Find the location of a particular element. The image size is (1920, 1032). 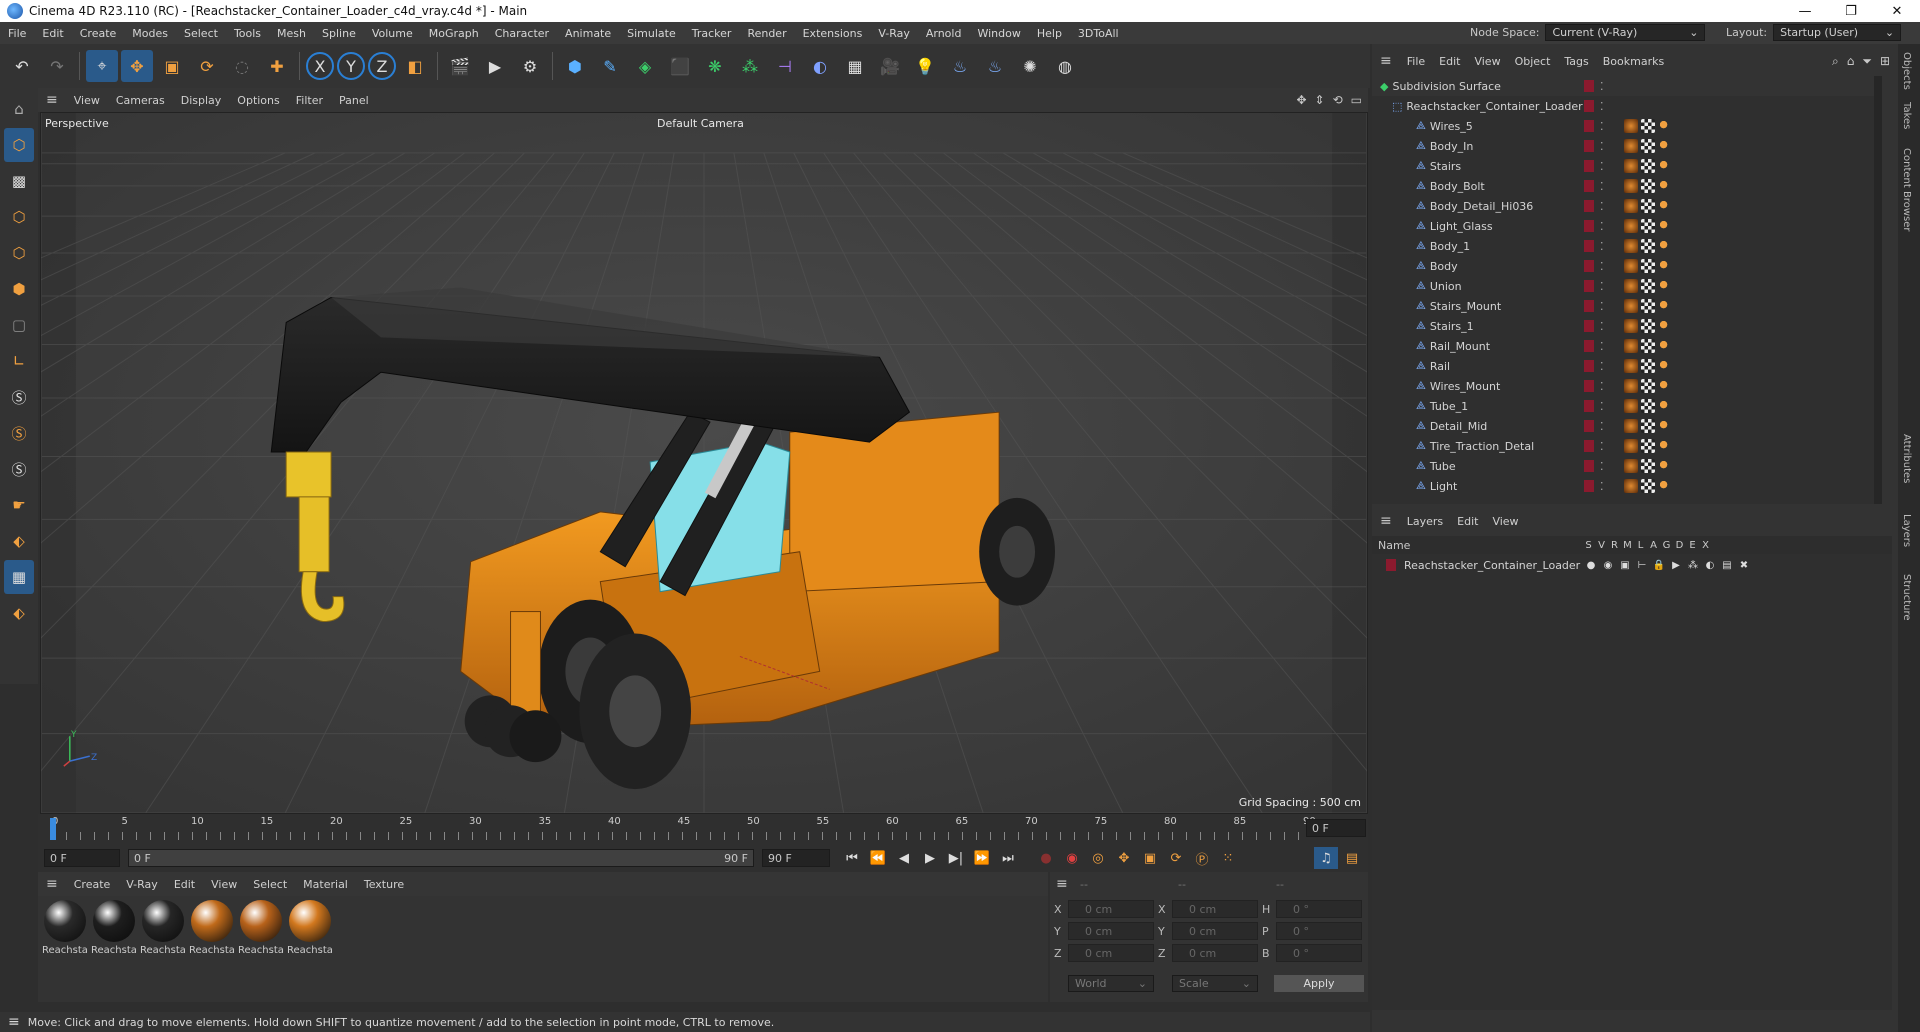

object-row: ⟁ Tube_1 ⁚ is located at coordinates (1627, 406).